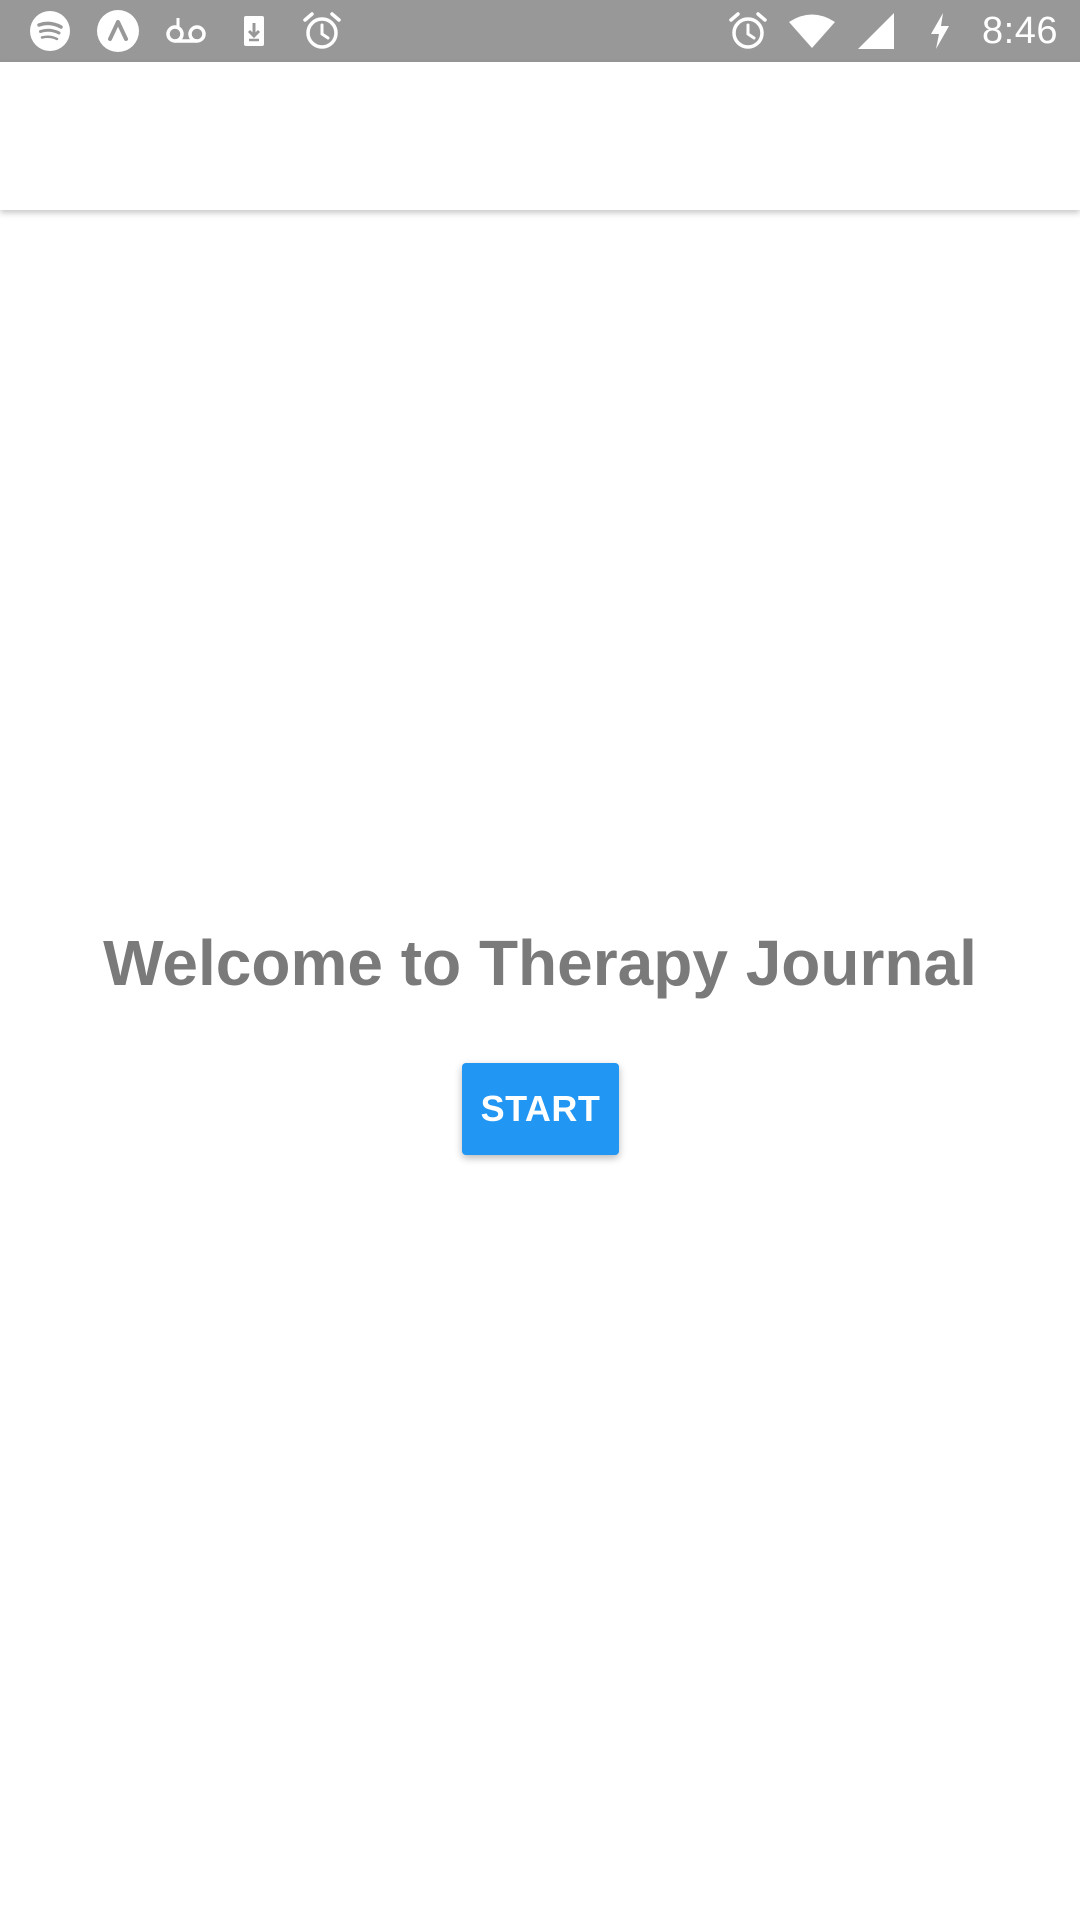 The height and width of the screenshot is (1920, 1080). What do you see at coordinates (940, 31) in the screenshot?
I see `charging-icon` at bounding box center [940, 31].